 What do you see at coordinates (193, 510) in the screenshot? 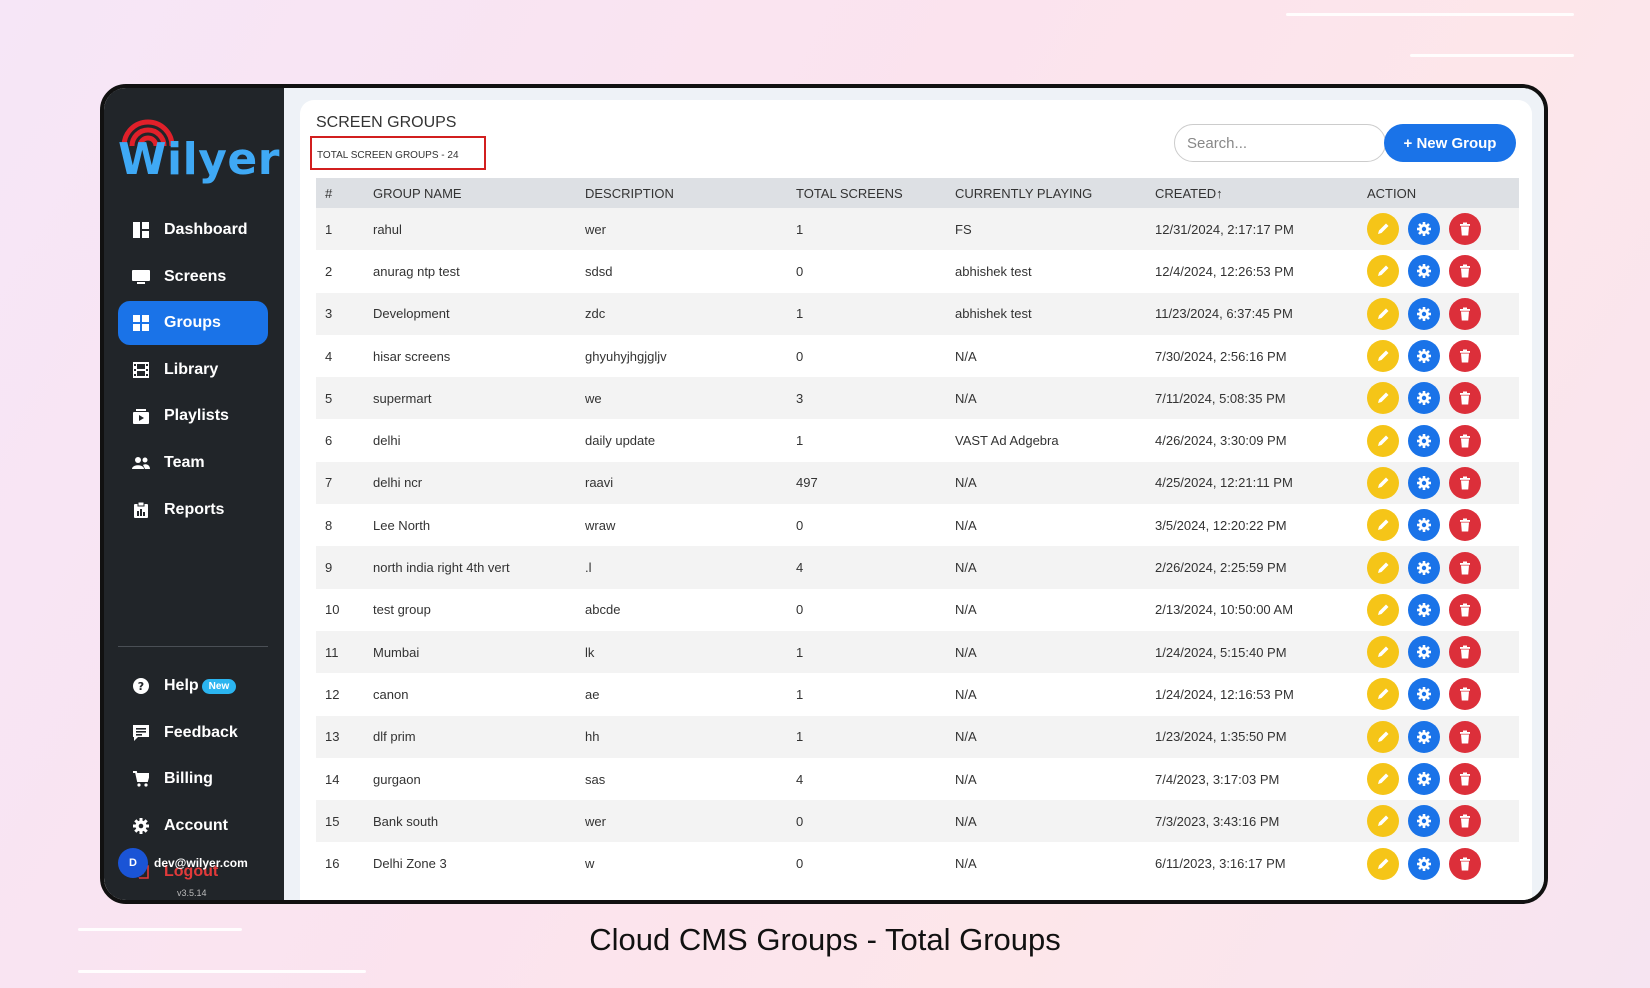
I see `nav-item-reports: Reports` at bounding box center [193, 510].